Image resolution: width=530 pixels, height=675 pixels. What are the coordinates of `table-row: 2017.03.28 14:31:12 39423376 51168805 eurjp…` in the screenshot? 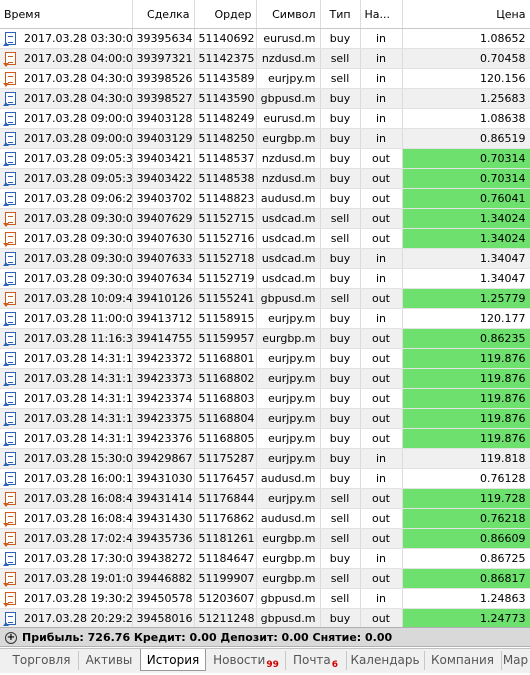 It's located at (265, 438).